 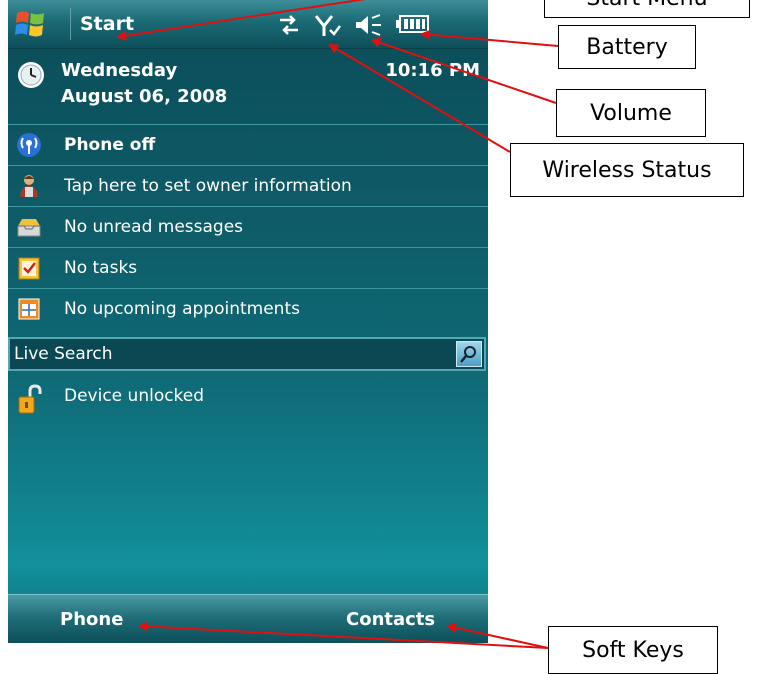 I want to click on title-separator, so click(x=70, y=24).